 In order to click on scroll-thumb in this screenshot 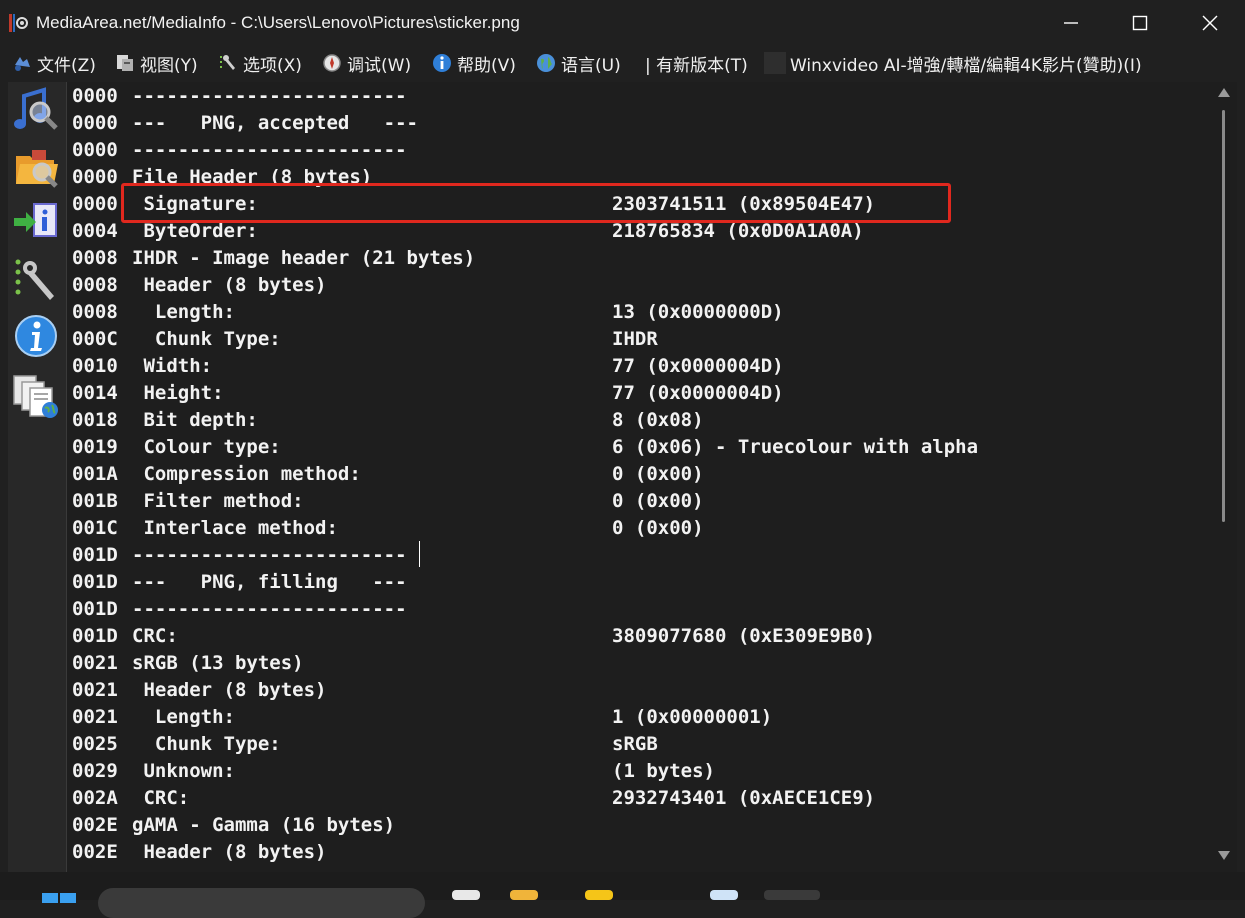, I will do `click(1223, 316)`.